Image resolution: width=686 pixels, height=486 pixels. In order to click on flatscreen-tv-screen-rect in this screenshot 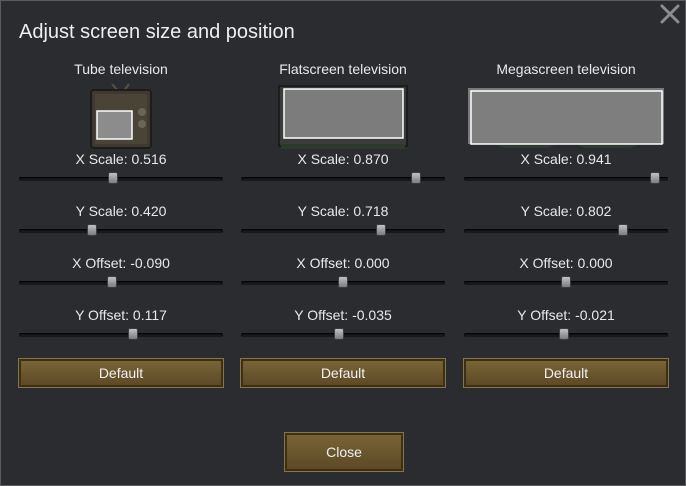, I will do `click(343, 113)`.